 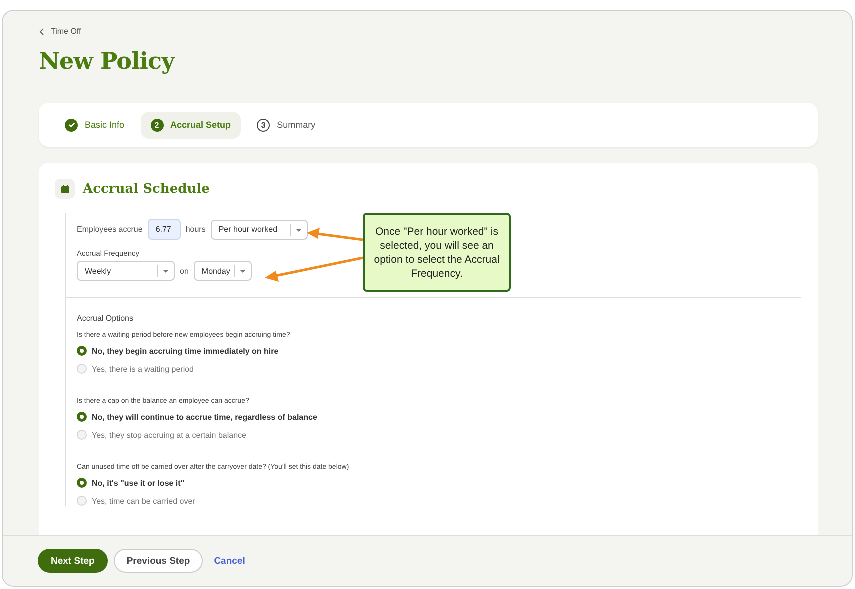 I want to click on step-label: Summary, so click(x=296, y=125).